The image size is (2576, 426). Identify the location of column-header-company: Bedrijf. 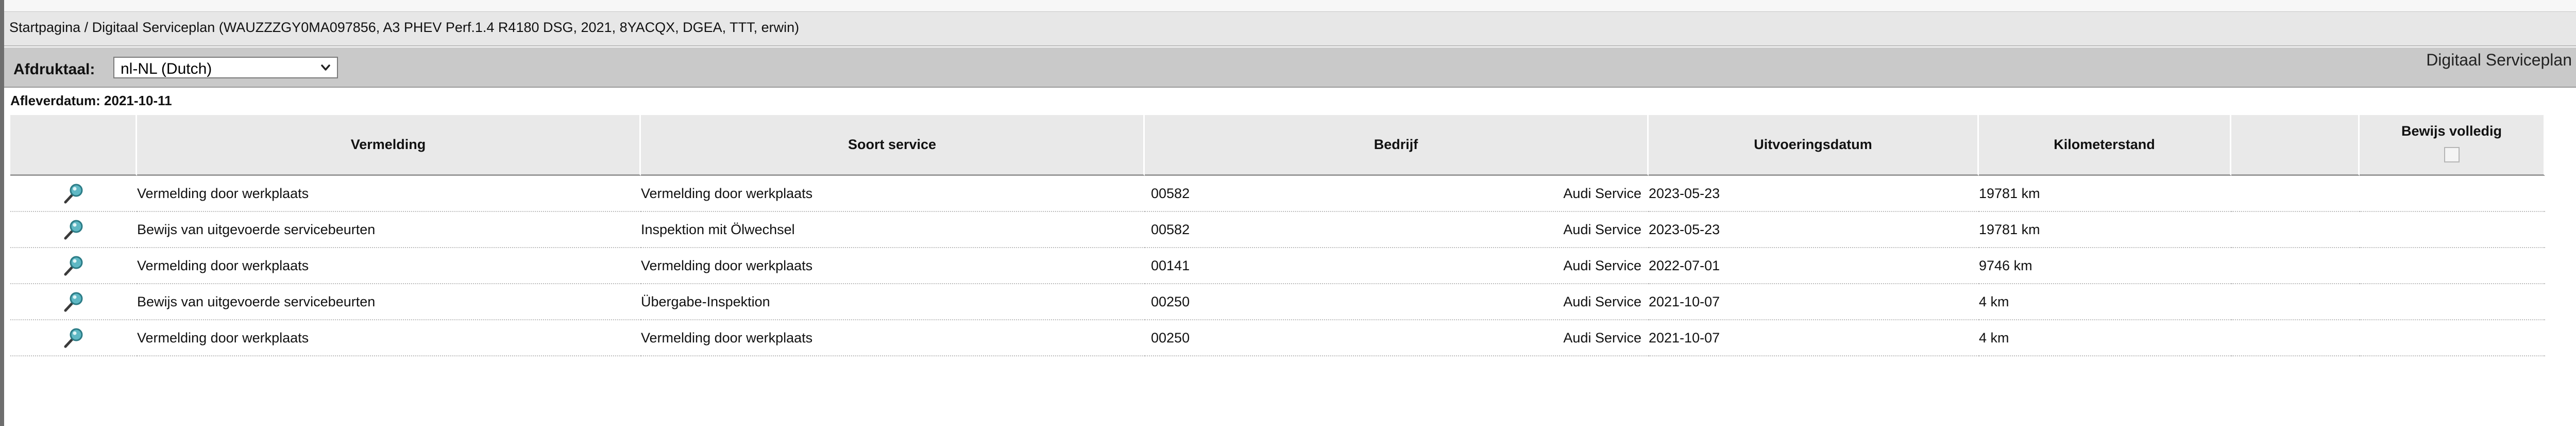
(1397, 145).